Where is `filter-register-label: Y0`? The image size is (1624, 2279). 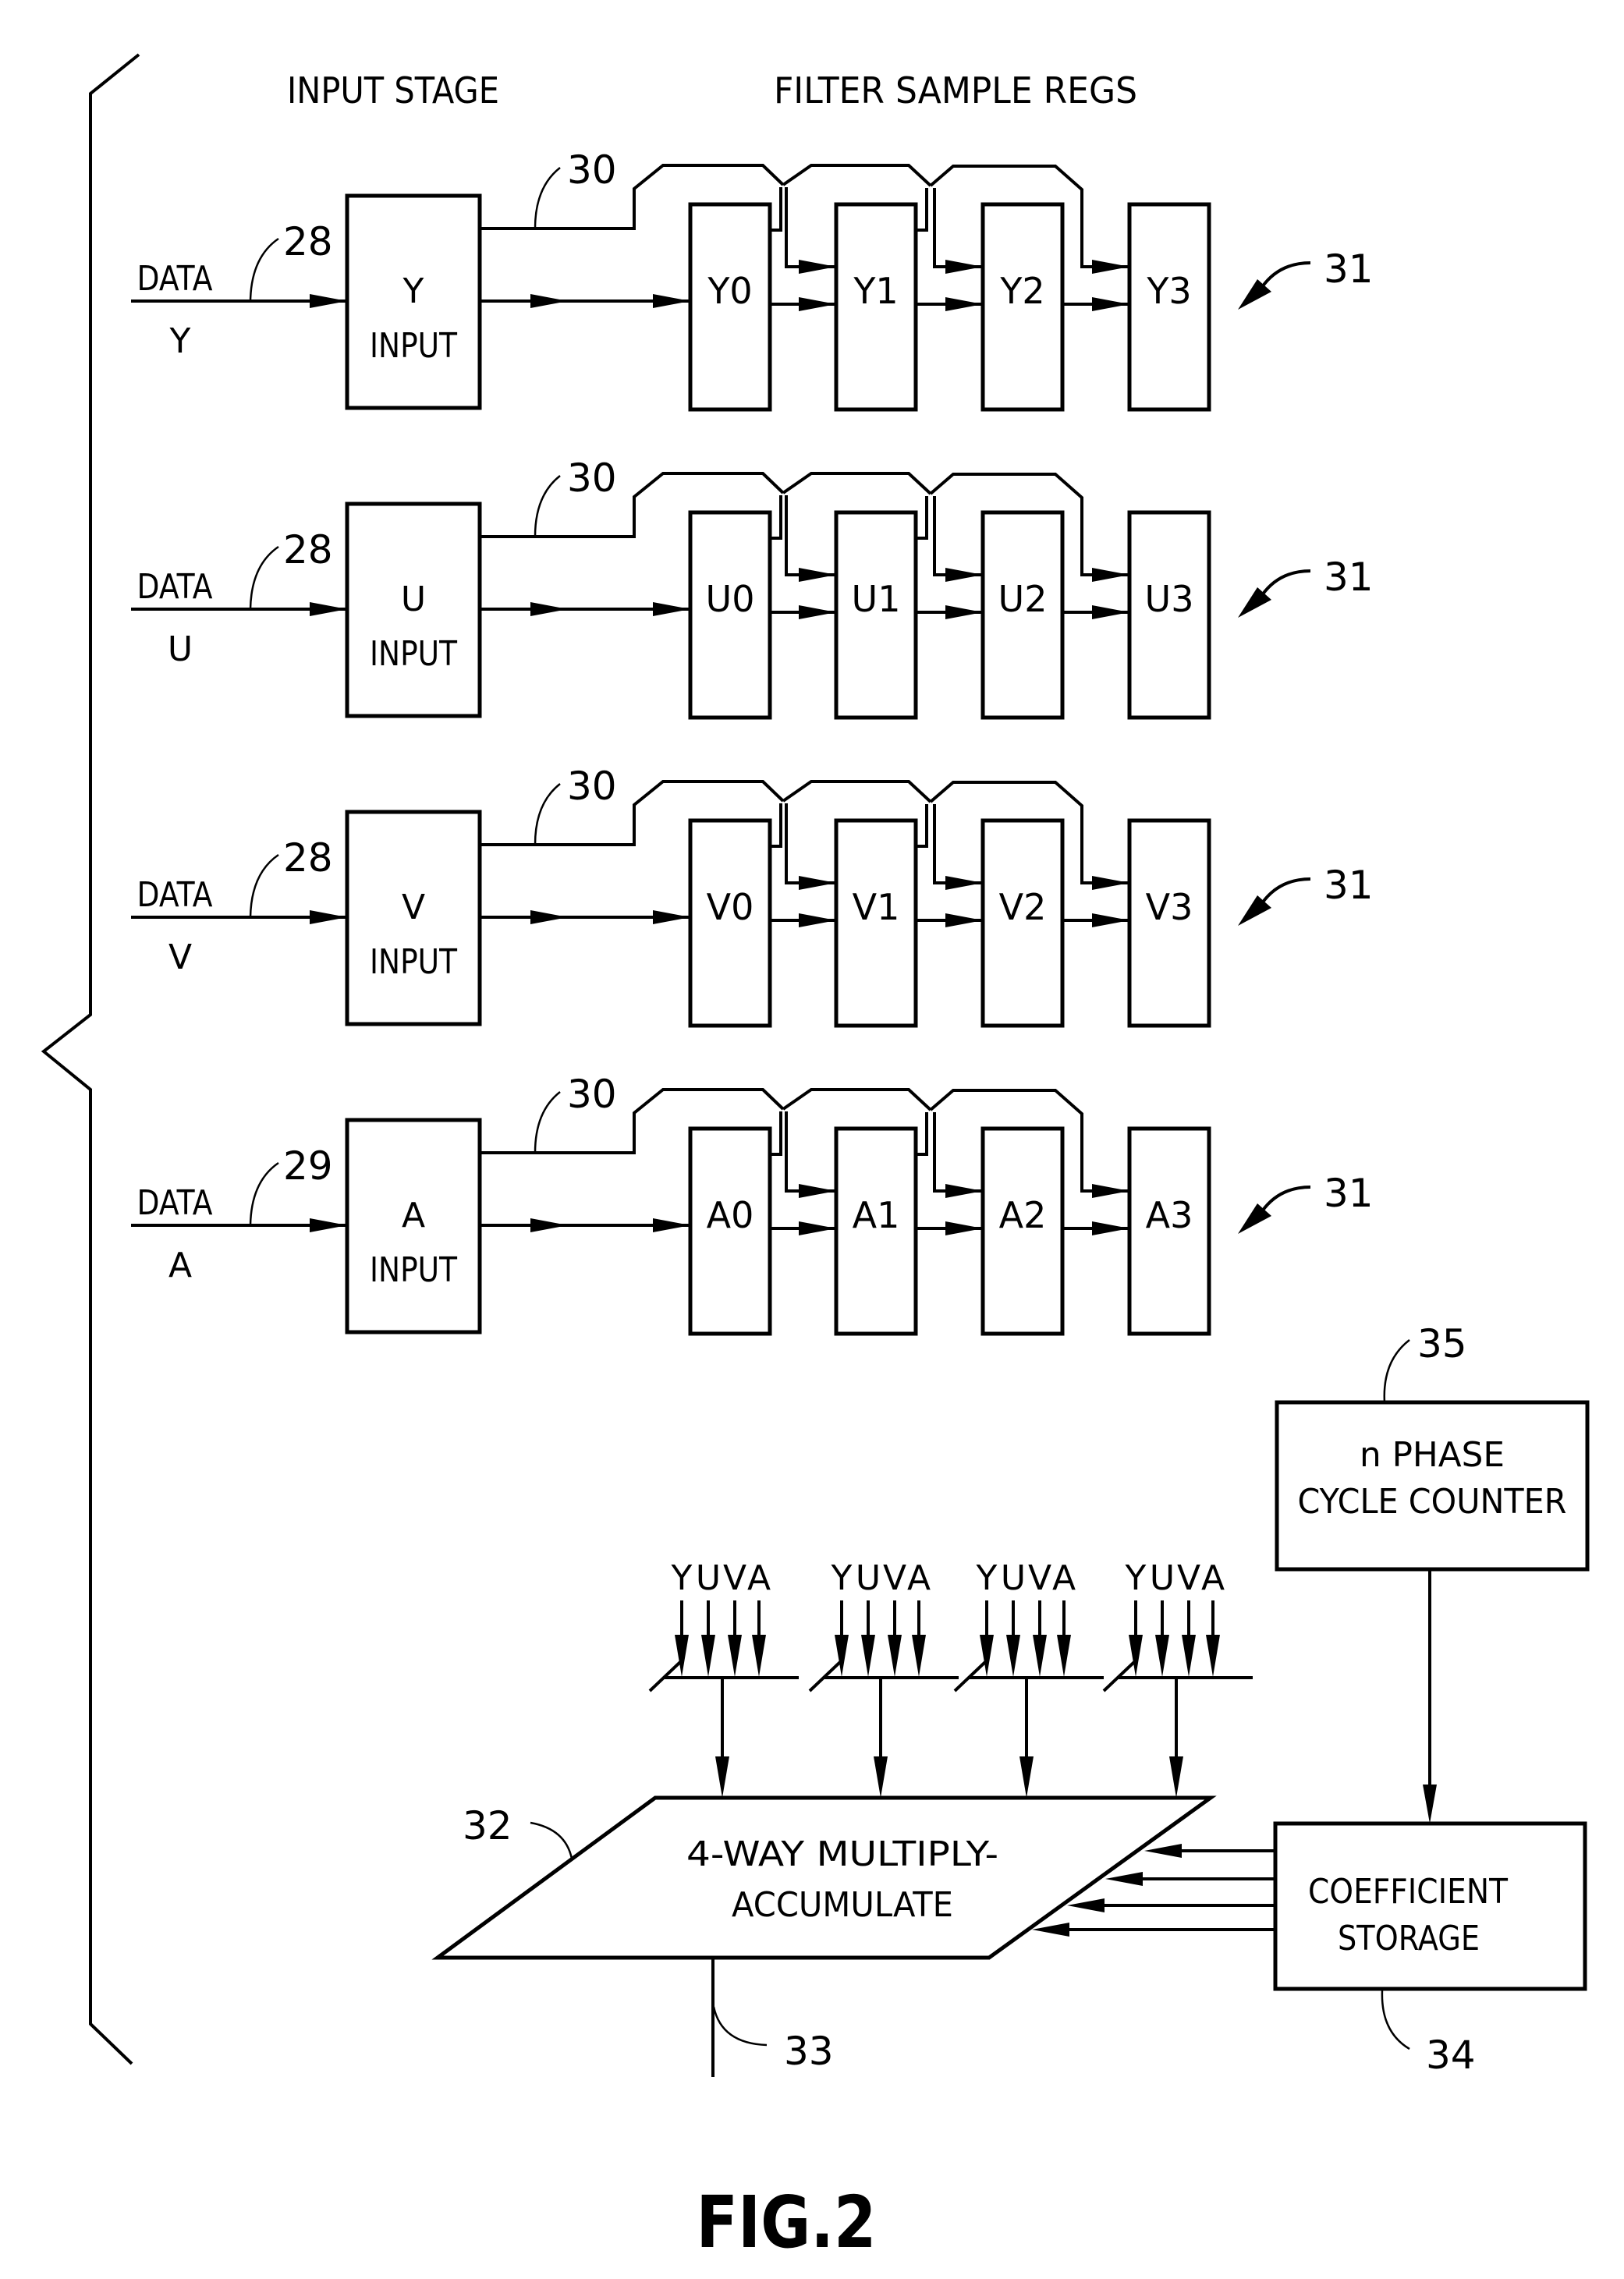
filter-register-label: Y0 is located at coordinates (729, 291).